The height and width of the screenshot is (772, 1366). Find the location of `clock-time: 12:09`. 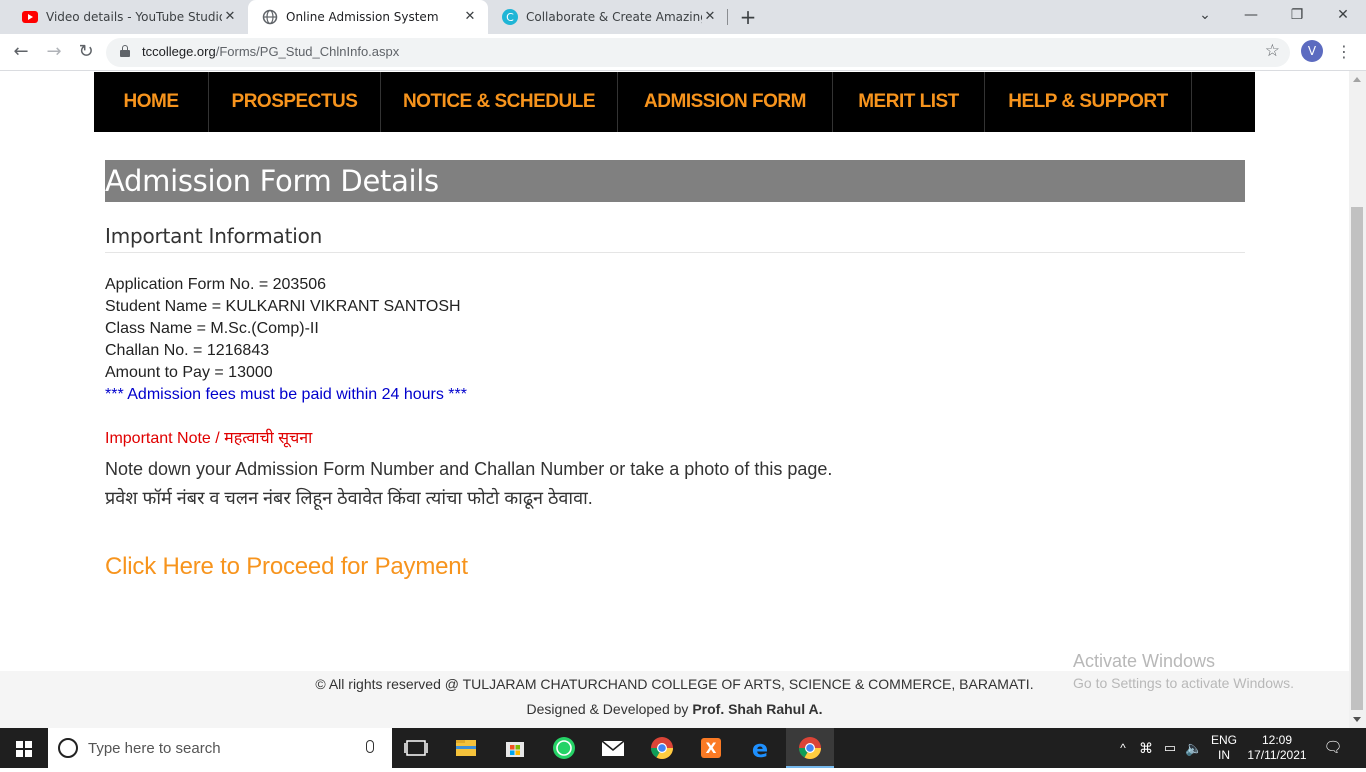

clock-time: 12:09 is located at coordinates (1277, 740).